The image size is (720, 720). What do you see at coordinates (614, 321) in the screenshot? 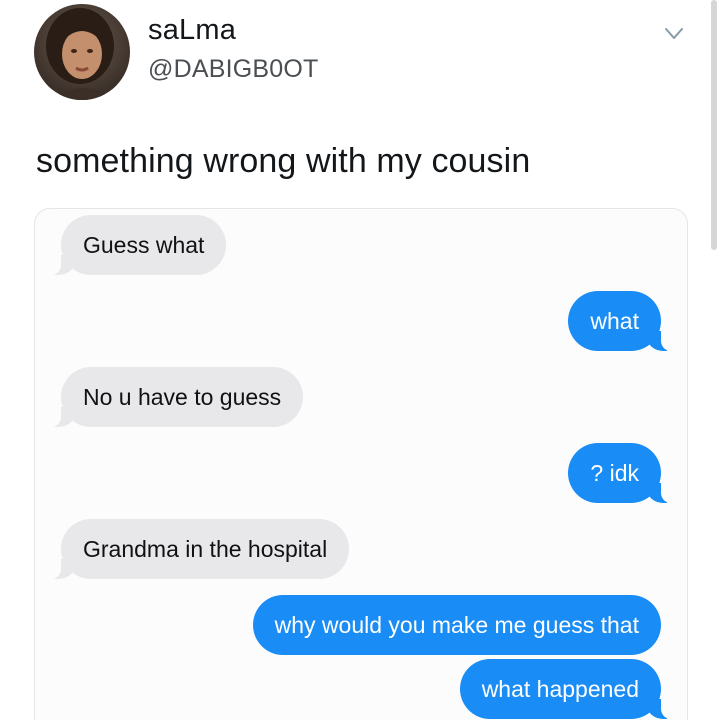
I see `message-text: what` at bounding box center [614, 321].